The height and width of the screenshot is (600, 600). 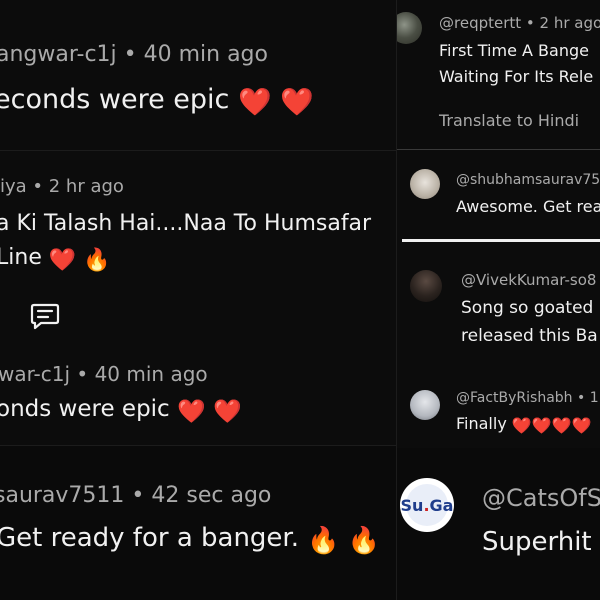 I want to click on comment-text: Get ready for a banger. 🔥 🔥, so click(x=190, y=539).